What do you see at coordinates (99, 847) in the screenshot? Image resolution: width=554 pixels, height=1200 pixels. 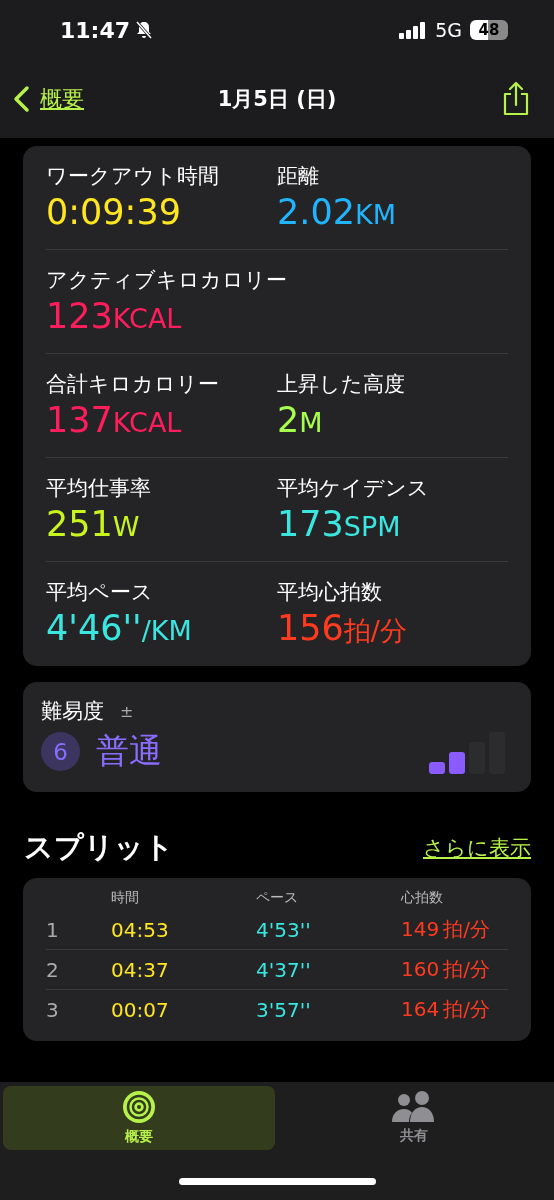 I see `section-title: スプリット` at bounding box center [99, 847].